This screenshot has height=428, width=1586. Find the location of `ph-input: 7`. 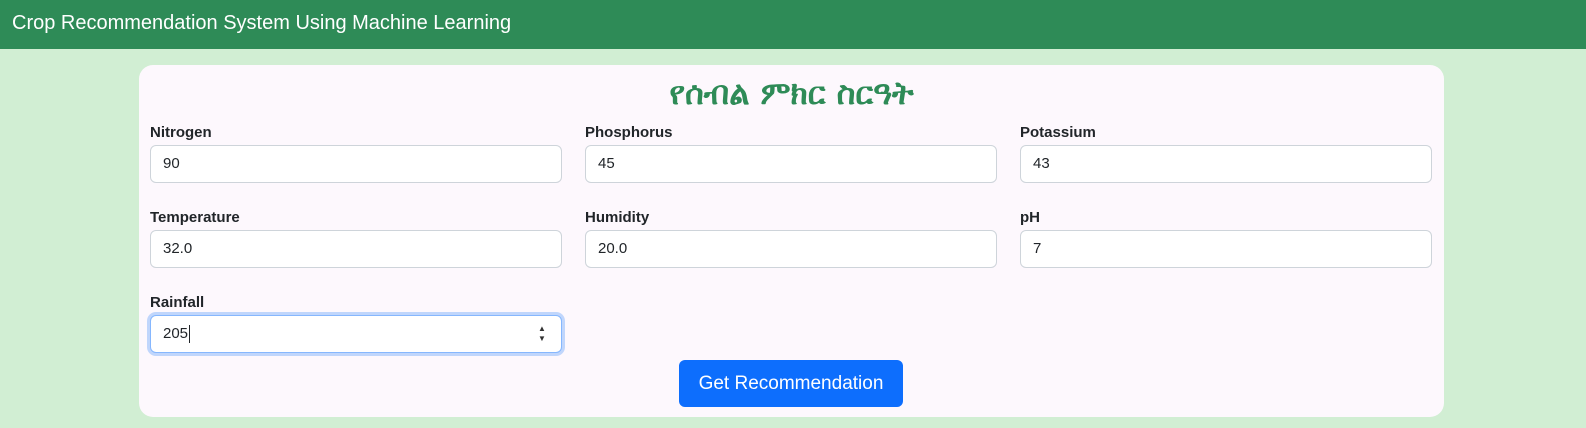

ph-input: 7 is located at coordinates (1226, 249).